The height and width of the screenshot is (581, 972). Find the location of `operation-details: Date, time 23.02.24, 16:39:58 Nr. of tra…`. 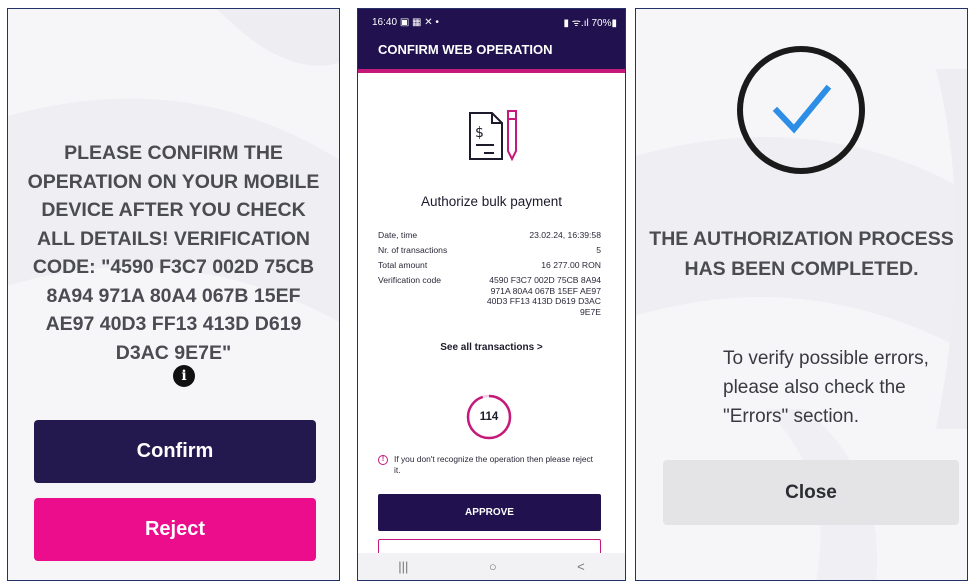

operation-details: Date, time 23.02.24, 16:39:58 Nr. of tra… is located at coordinates (489, 276).